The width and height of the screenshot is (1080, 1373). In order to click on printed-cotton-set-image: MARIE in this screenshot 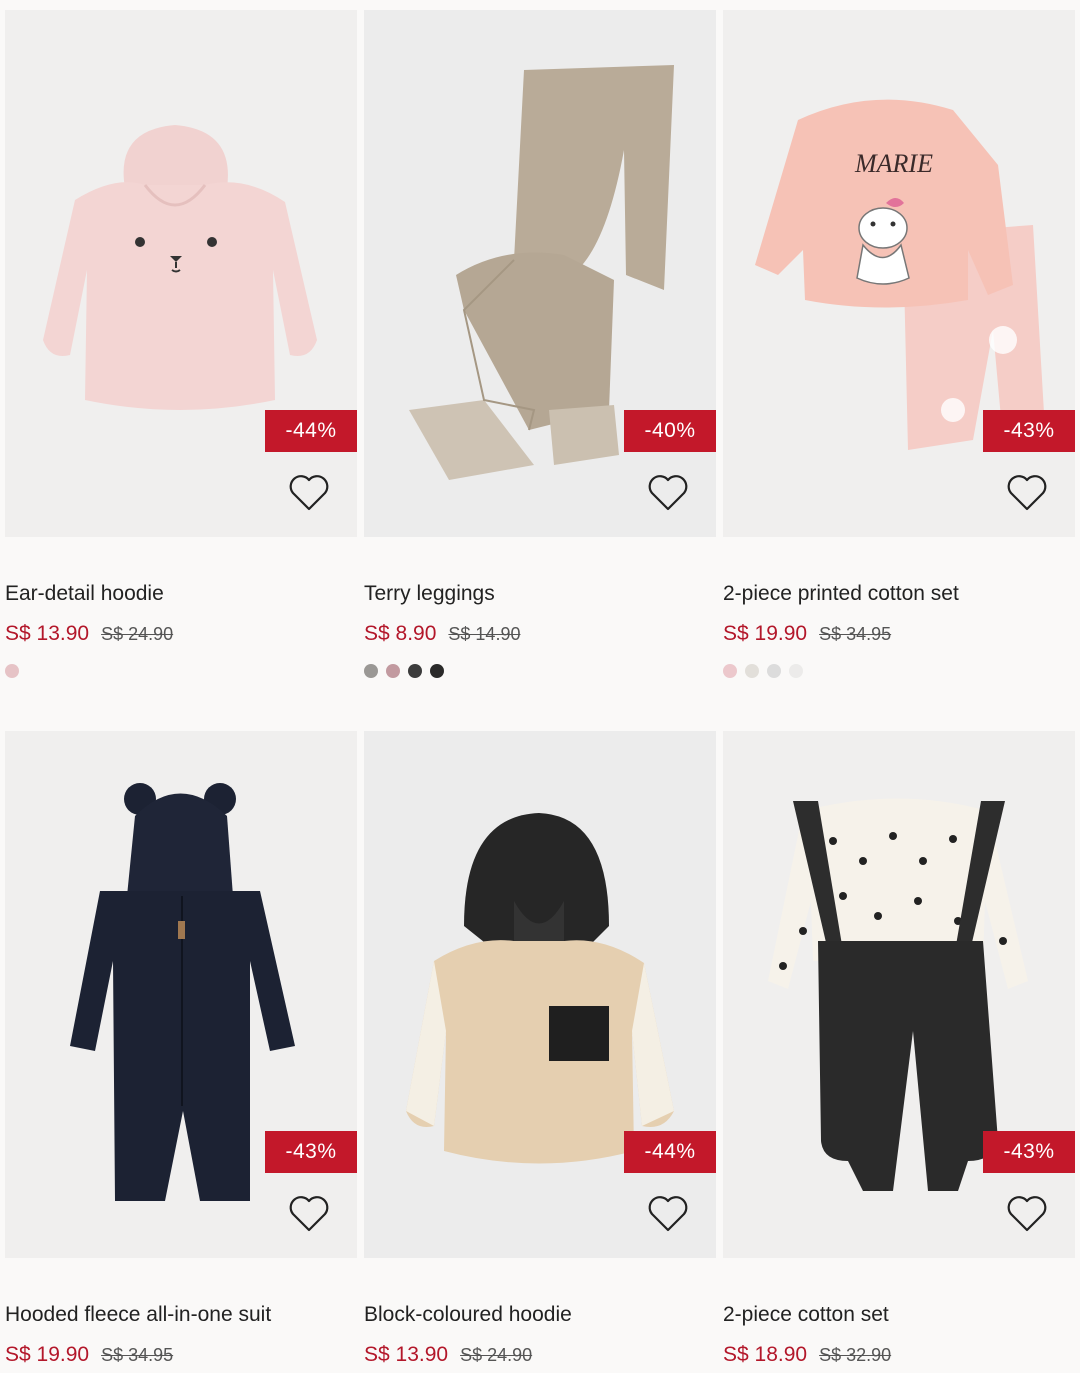, I will do `click(899, 273)`.